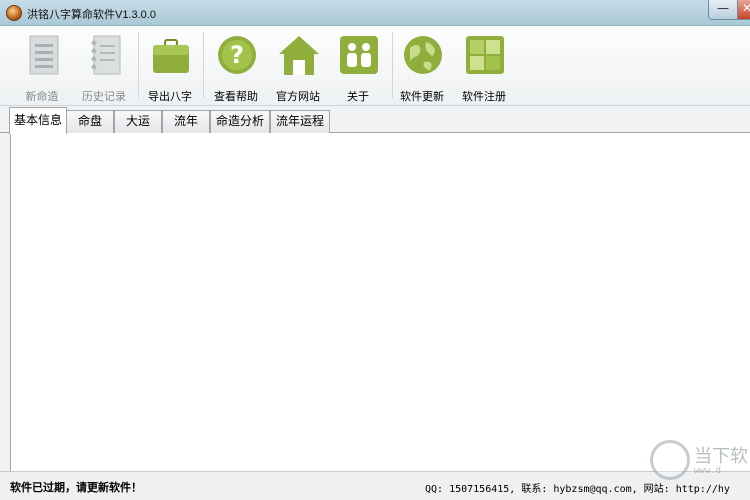 This screenshot has height=500, width=750. Describe the element at coordinates (422, 96) in the screenshot. I see `software-update-label: 软件更新` at that location.